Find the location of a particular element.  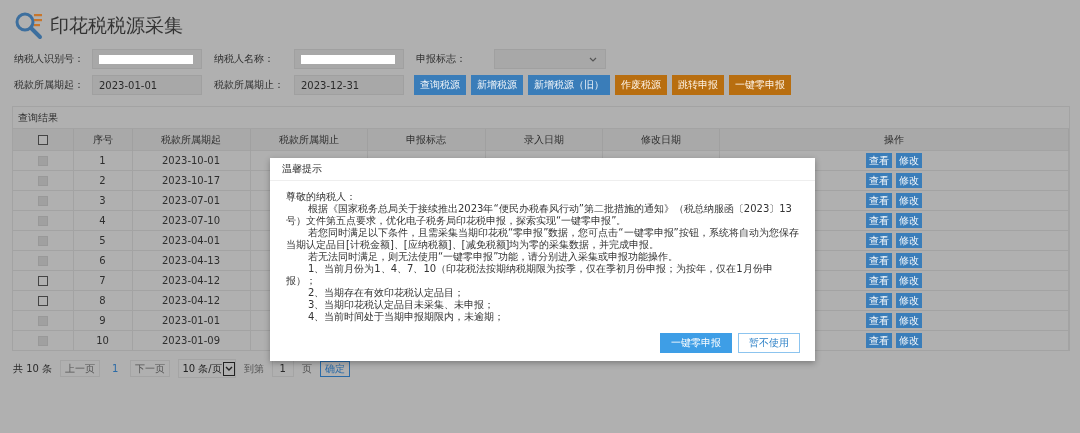

table-cell: 7 is located at coordinates (102, 280).